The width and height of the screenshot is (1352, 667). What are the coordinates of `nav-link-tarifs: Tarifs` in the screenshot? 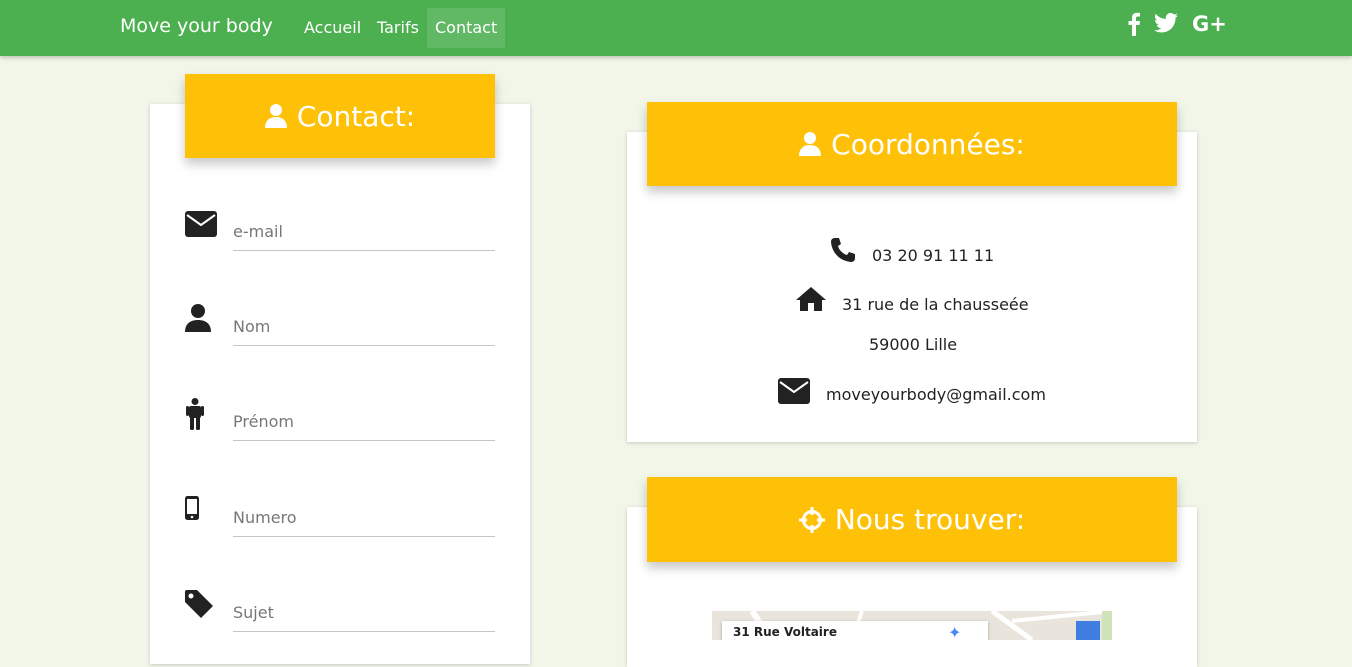 It's located at (398, 28).